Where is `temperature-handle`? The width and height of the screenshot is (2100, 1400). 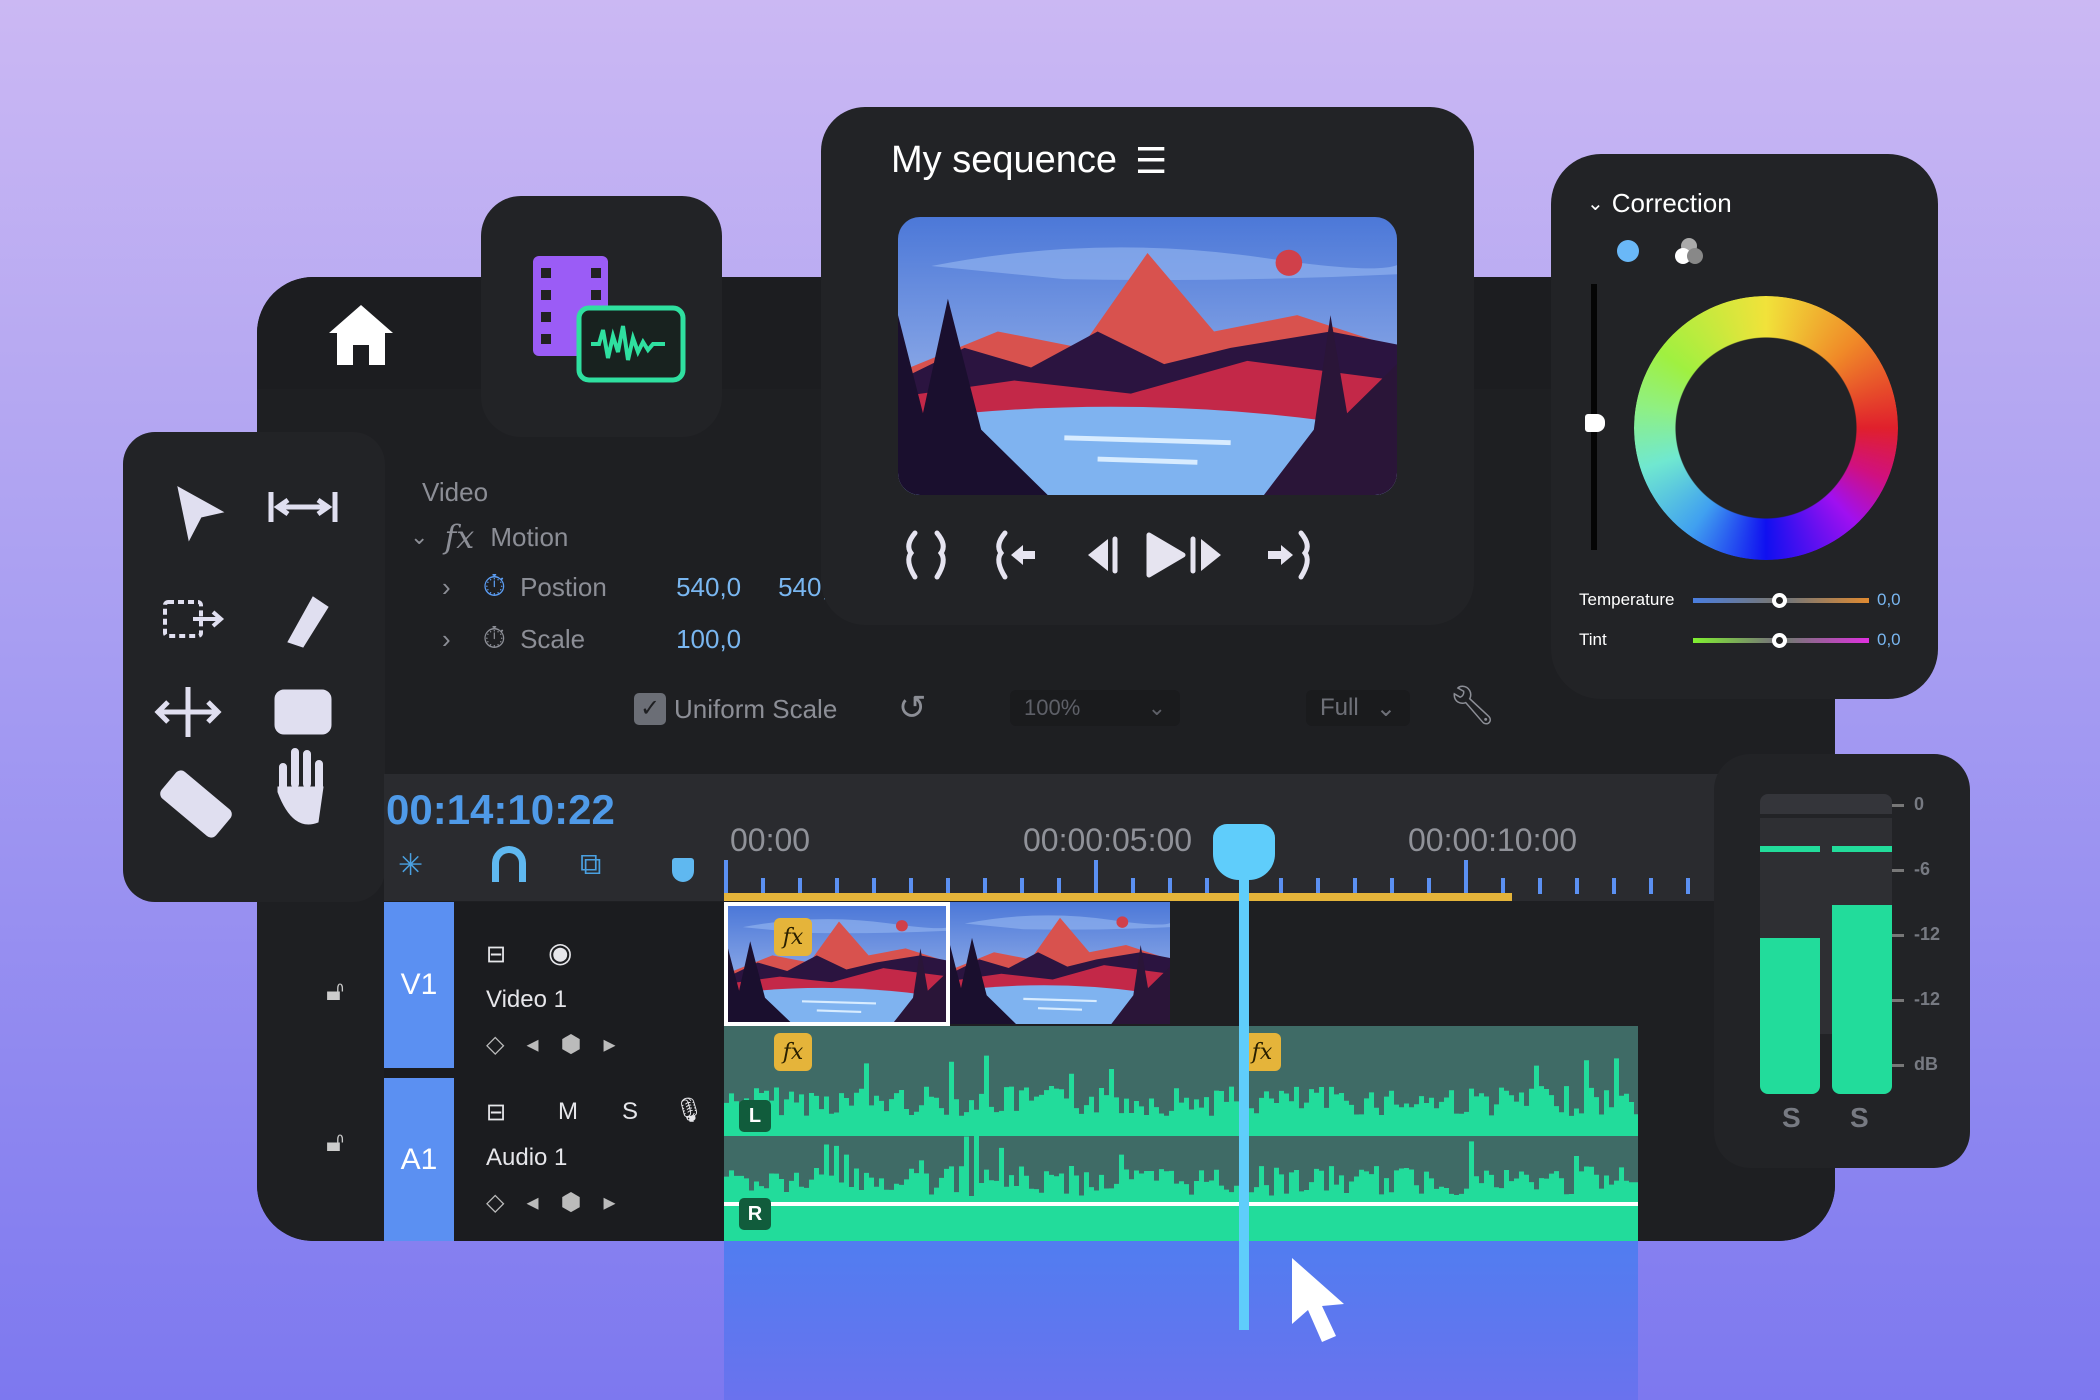 temperature-handle is located at coordinates (1779, 600).